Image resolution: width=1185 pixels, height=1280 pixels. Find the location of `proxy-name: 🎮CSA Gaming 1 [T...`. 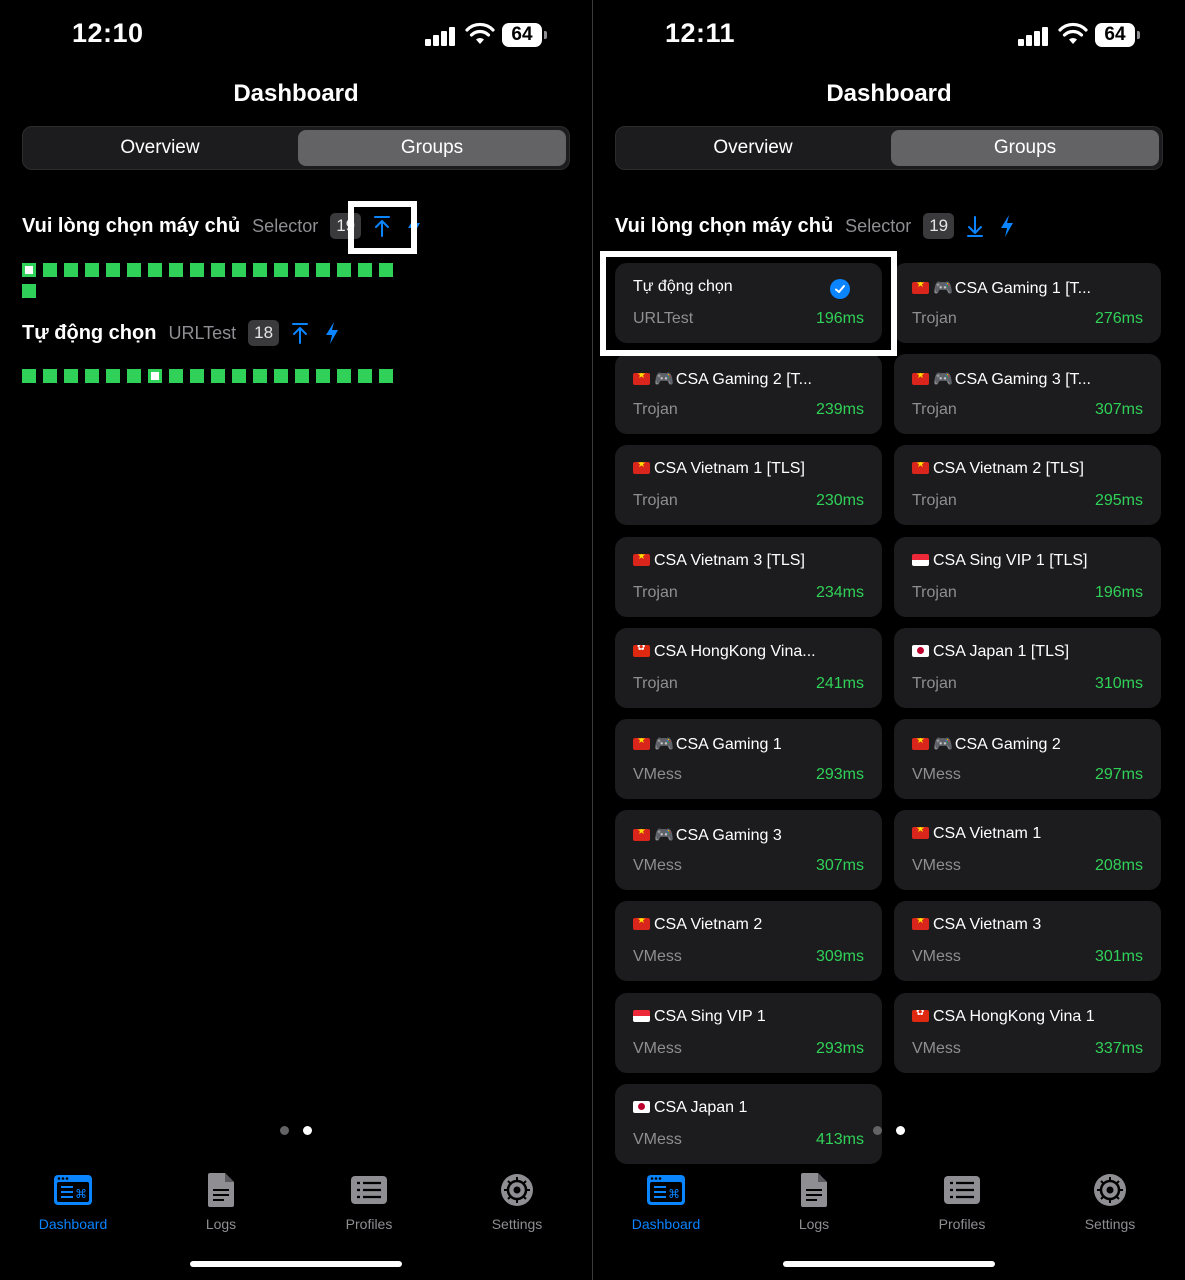

proxy-name: 🎮CSA Gaming 1 [T... is located at coordinates (1027, 288).